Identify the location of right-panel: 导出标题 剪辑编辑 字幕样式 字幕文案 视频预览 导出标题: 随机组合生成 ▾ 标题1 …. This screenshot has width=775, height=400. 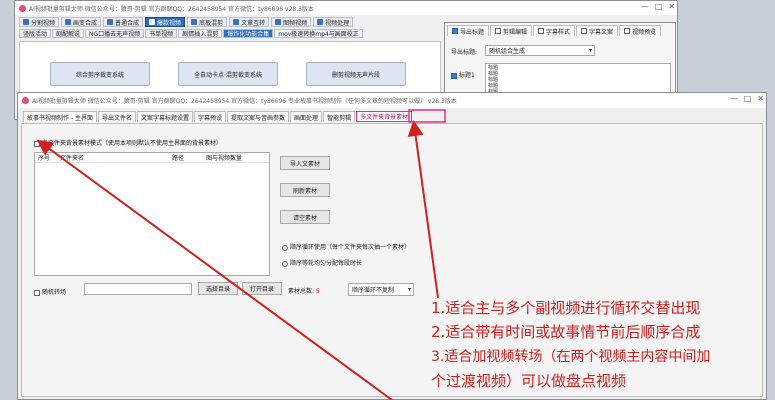
(560, 62).